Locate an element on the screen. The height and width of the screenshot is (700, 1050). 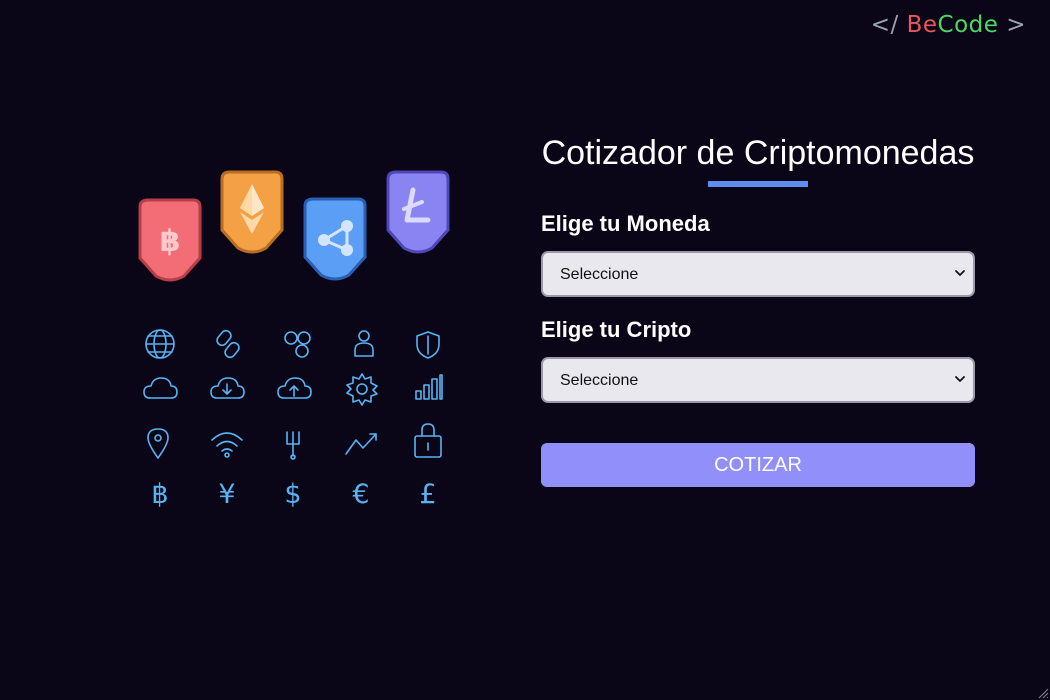
location-pin-icon is located at coordinates (158, 443).